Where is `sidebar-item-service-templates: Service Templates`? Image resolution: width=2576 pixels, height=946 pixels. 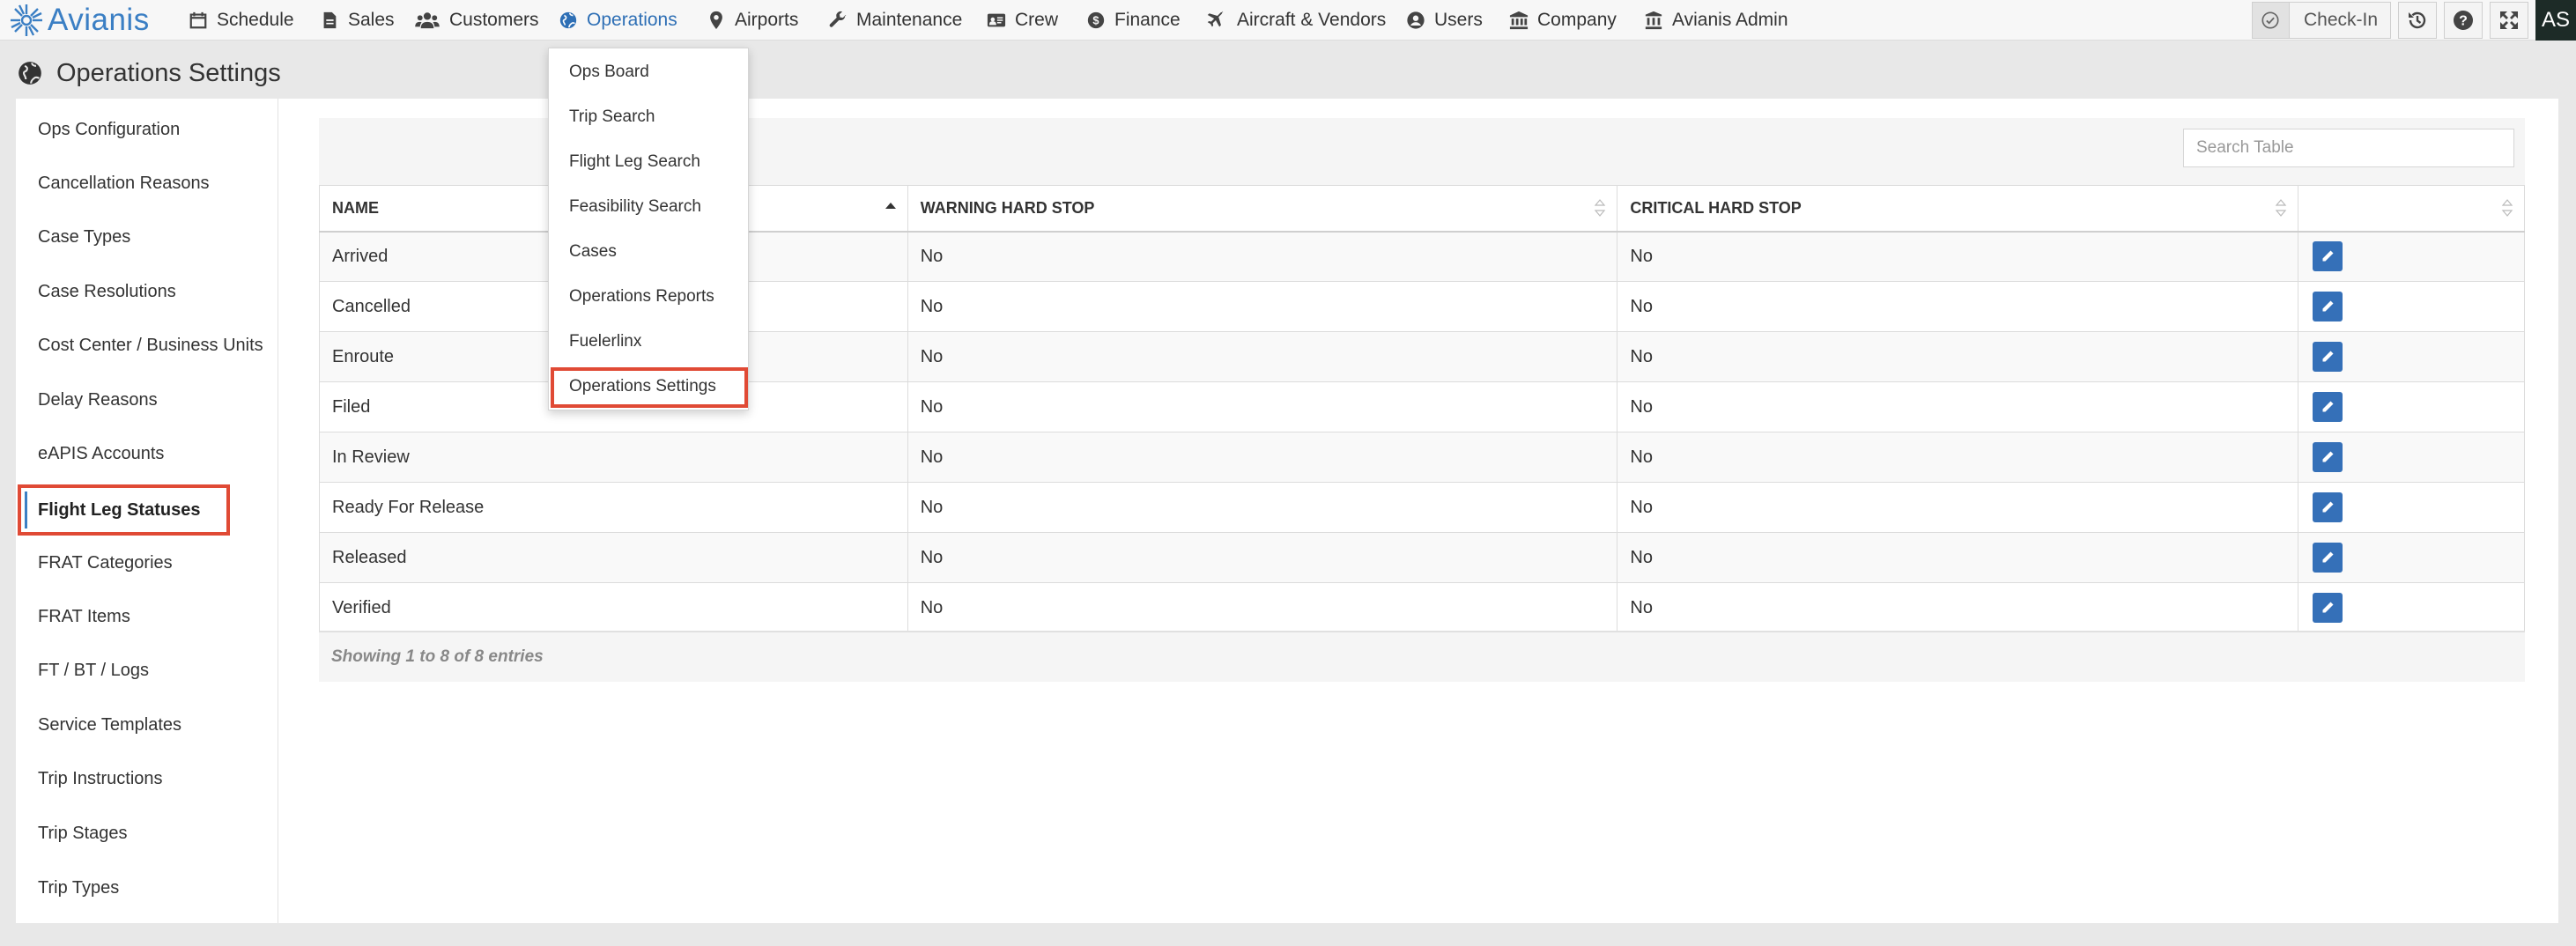
sidebar-item-service-templates: Service Templates is located at coordinates (147, 724).